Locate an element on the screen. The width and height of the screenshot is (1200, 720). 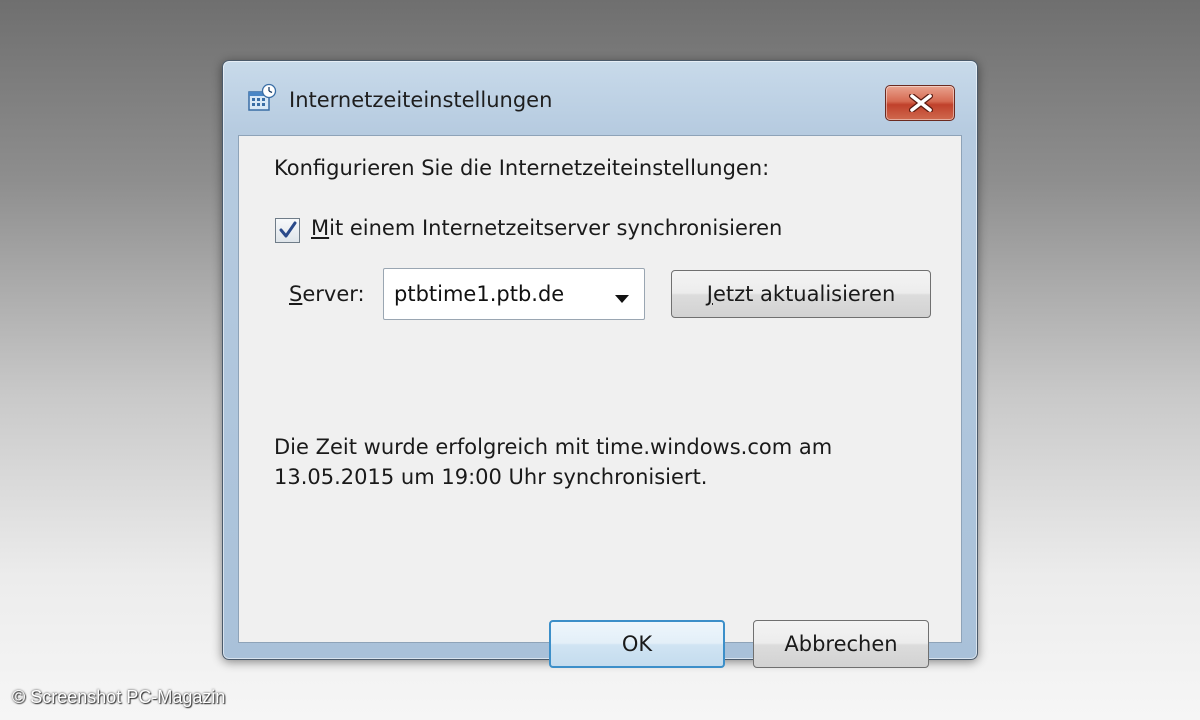
close-button is located at coordinates (920, 103).